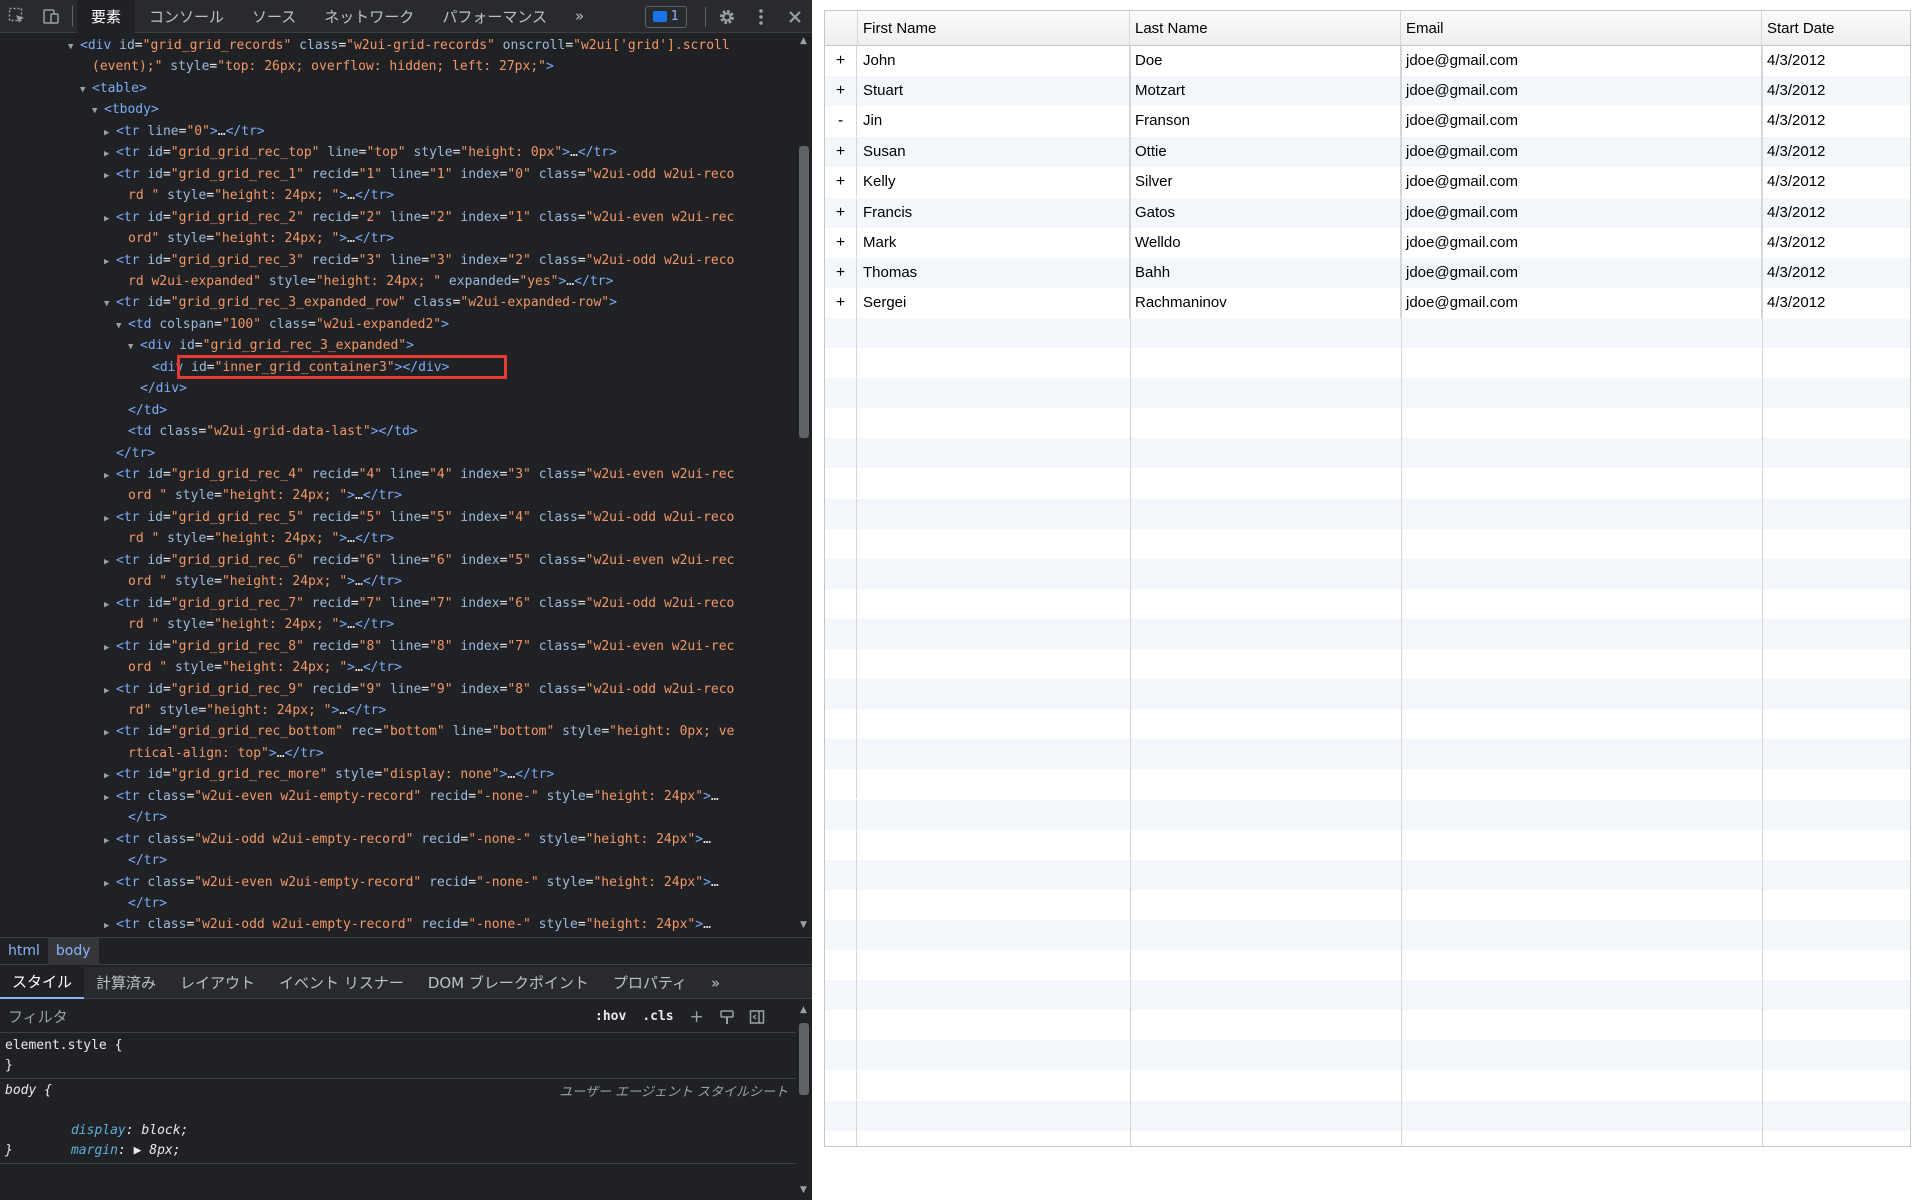 The image size is (1920, 1200). Describe the element at coordinates (727, 1017) in the screenshot. I see `paint-icon` at that location.